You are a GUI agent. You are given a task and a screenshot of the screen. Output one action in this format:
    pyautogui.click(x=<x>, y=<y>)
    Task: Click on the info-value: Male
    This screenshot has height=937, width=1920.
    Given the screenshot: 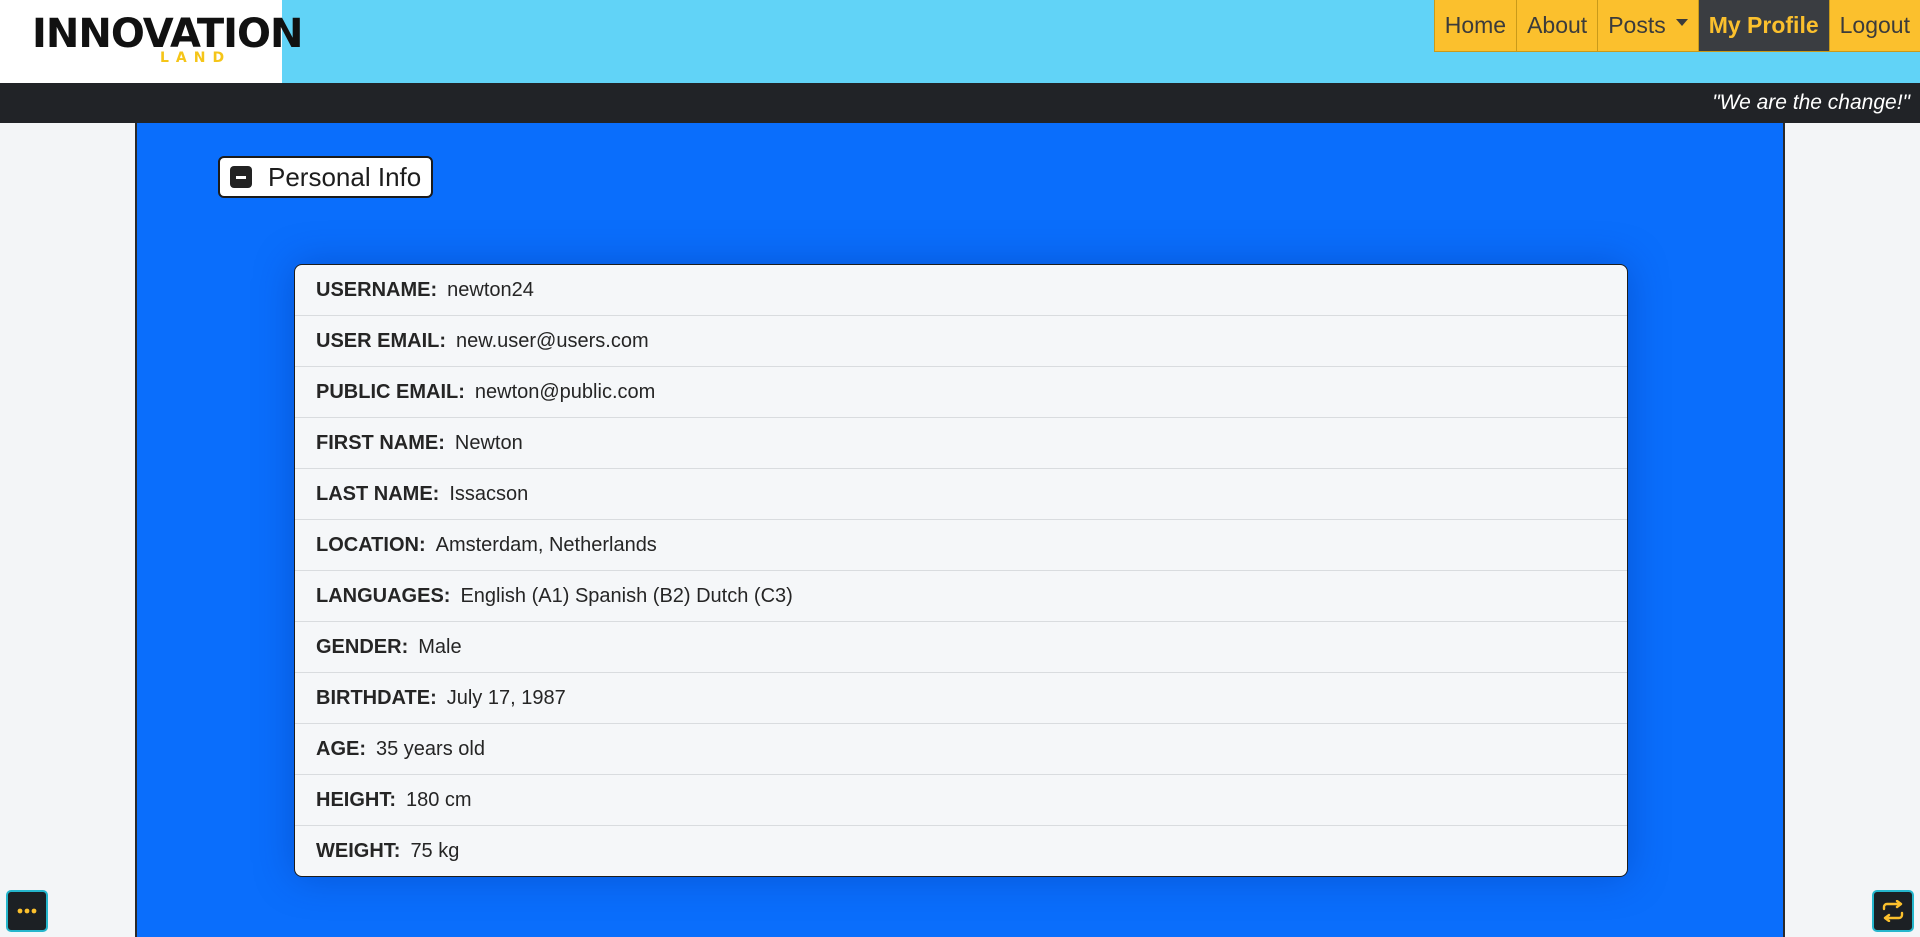 What is the action you would take?
    pyautogui.click(x=440, y=646)
    